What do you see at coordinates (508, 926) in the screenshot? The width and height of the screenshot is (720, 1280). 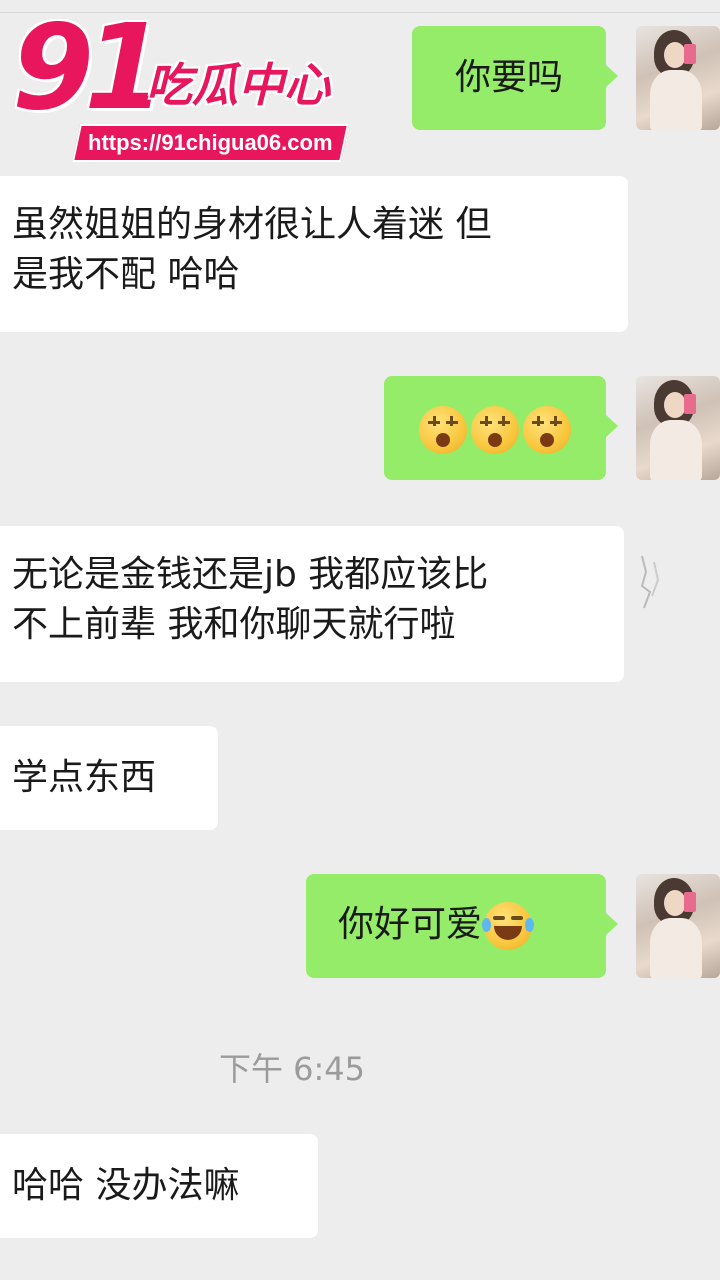 I see `tears-of-joy-icon` at bounding box center [508, 926].